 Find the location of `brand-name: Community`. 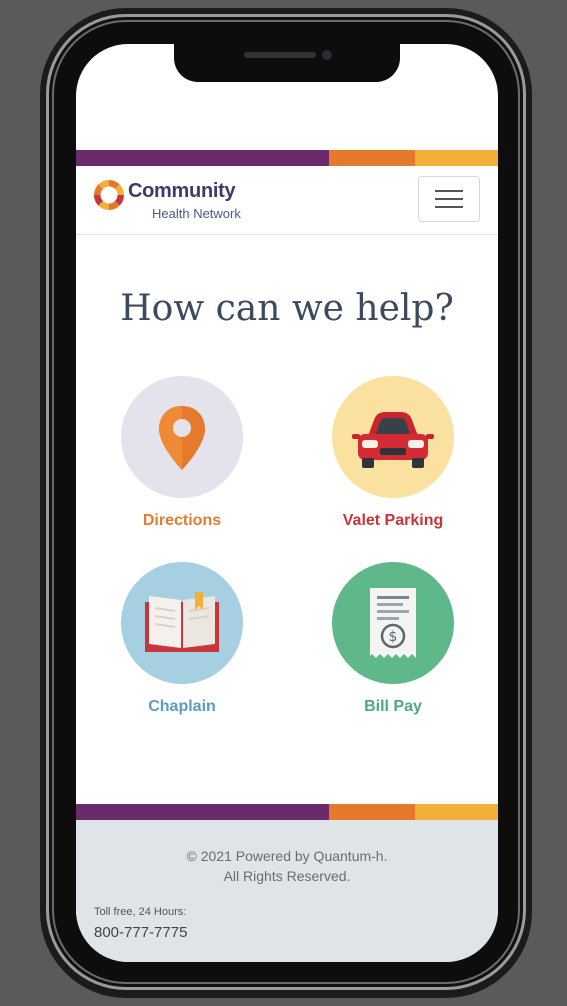

brand-name: Community is located at coordinates (182, 191).